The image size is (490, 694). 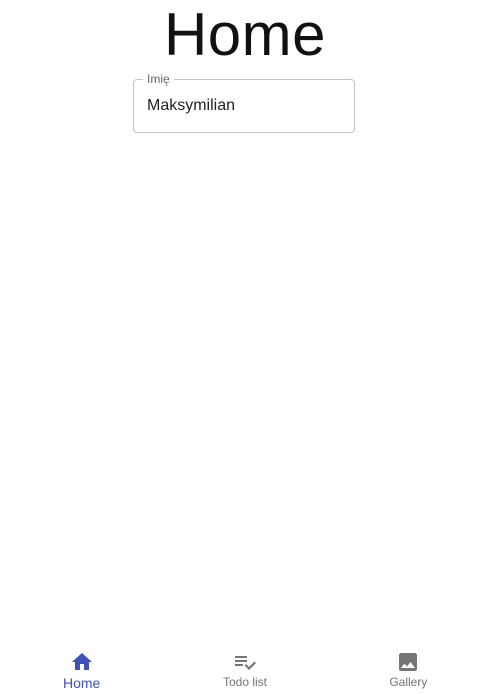 I want to click on image-icon, so click(x=408, y=662).